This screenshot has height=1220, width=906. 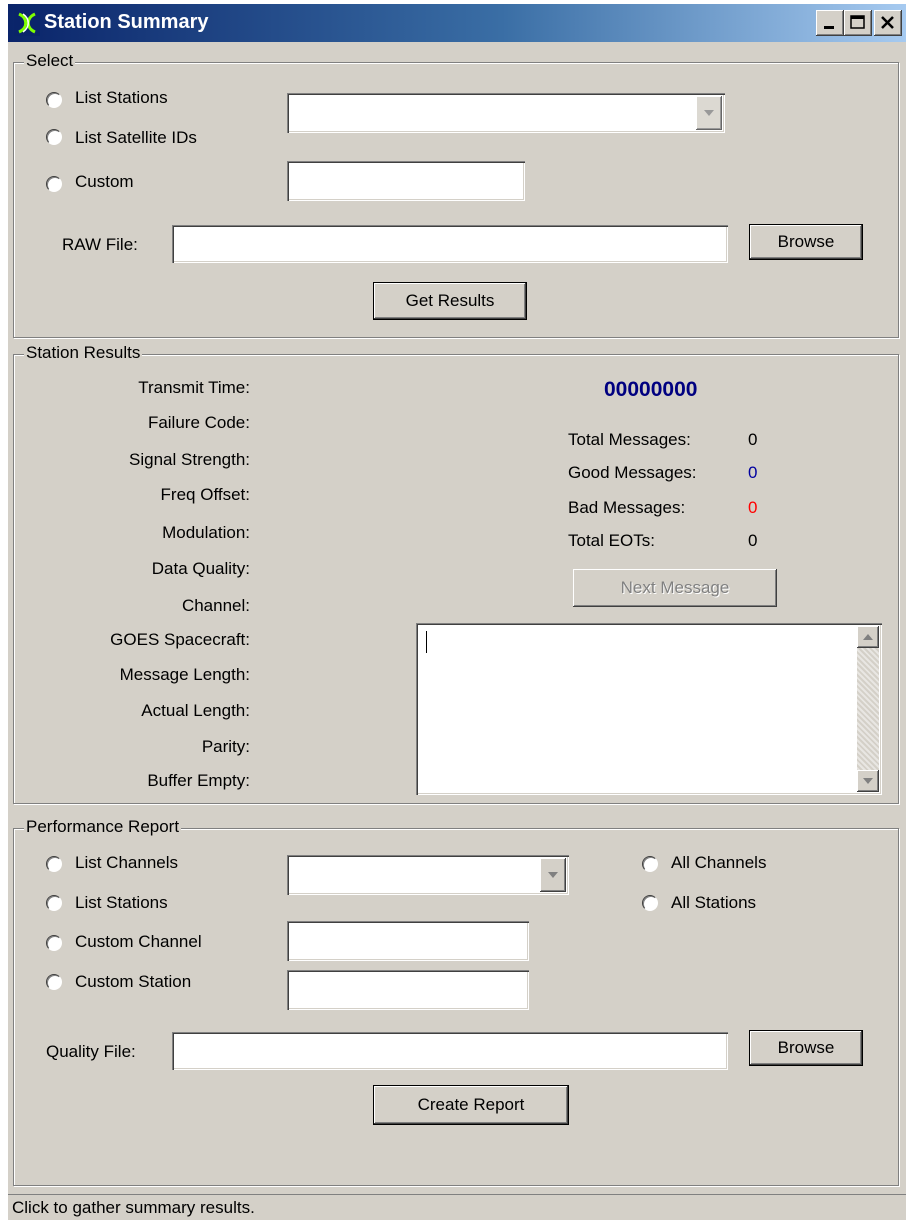 What do you see at coordinates (127, 862) in the screenshot?
I see `radio-list-channels-label: List Channels` at bounding box center [127, 862].